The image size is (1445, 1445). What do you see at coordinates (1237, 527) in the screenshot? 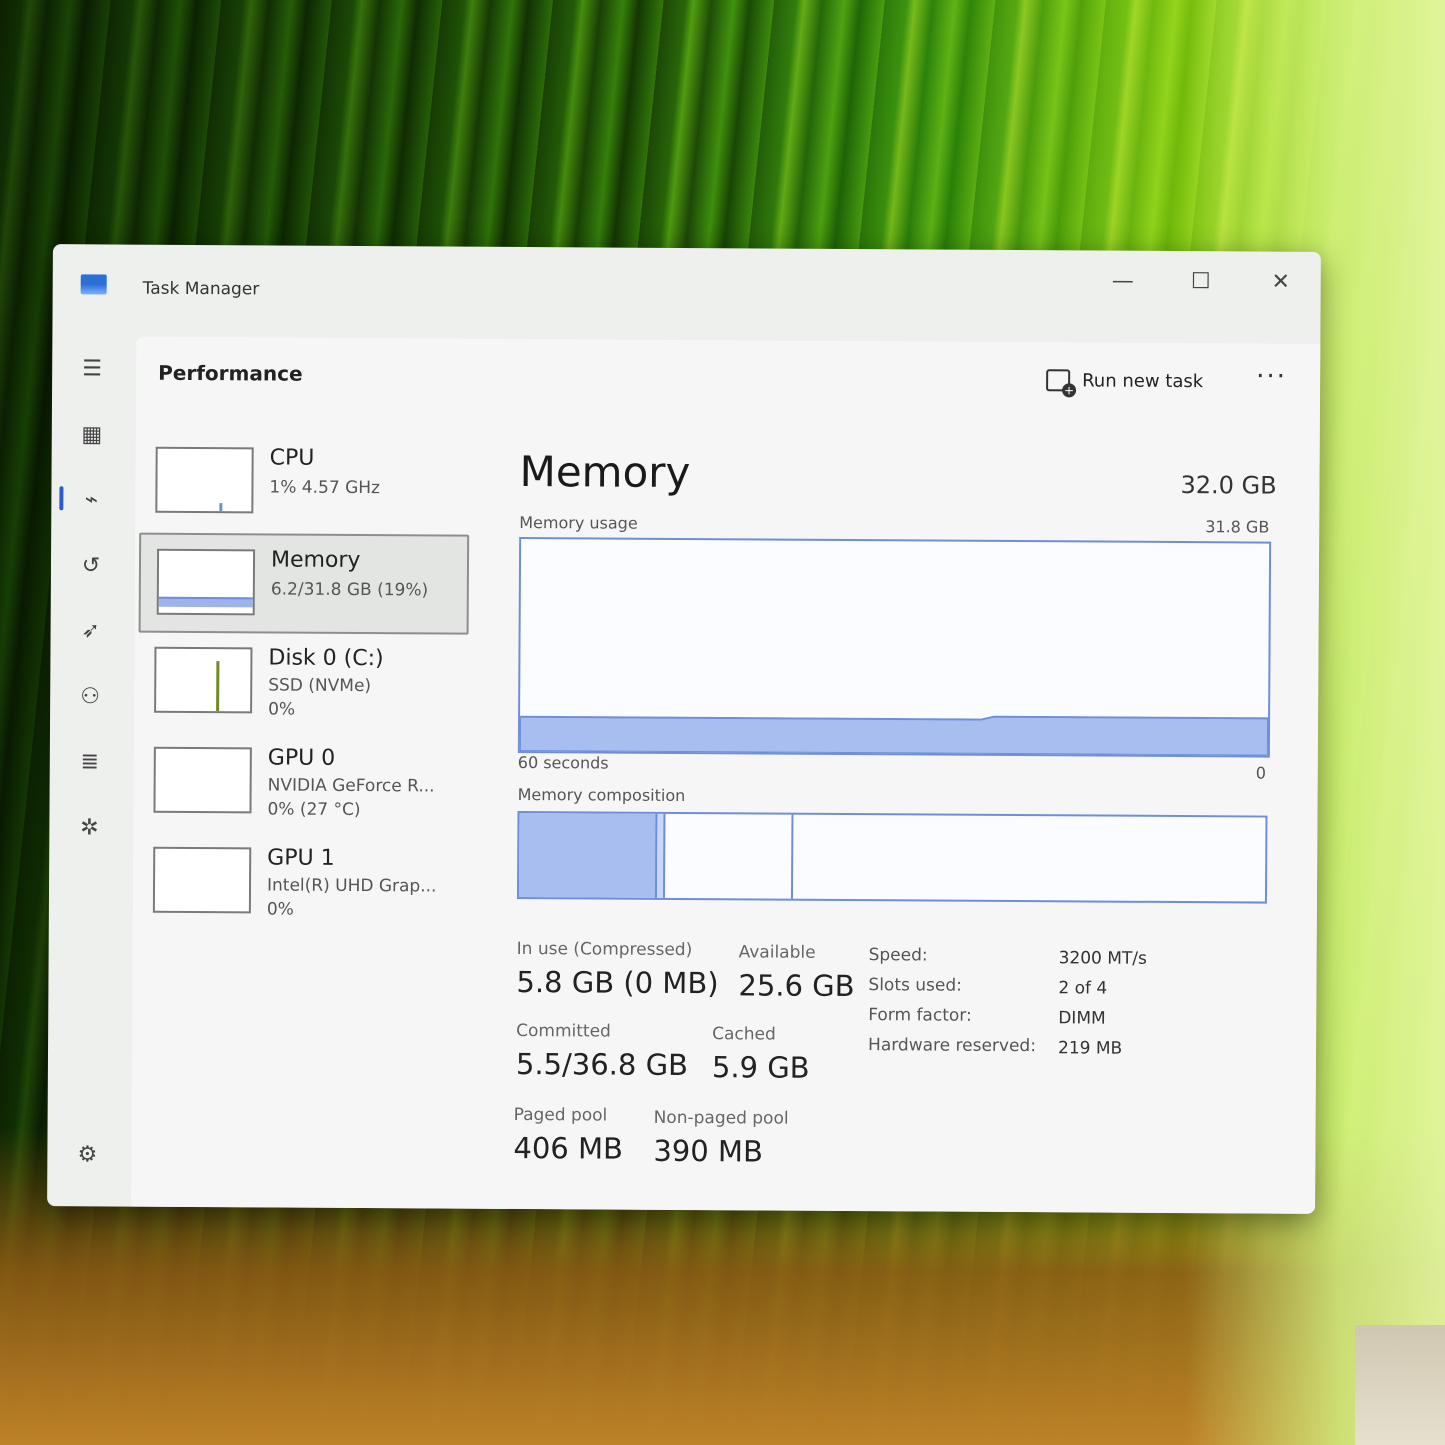
I see `memory-usage-max: 31.8 GB` at bounding box center [1237, 527].